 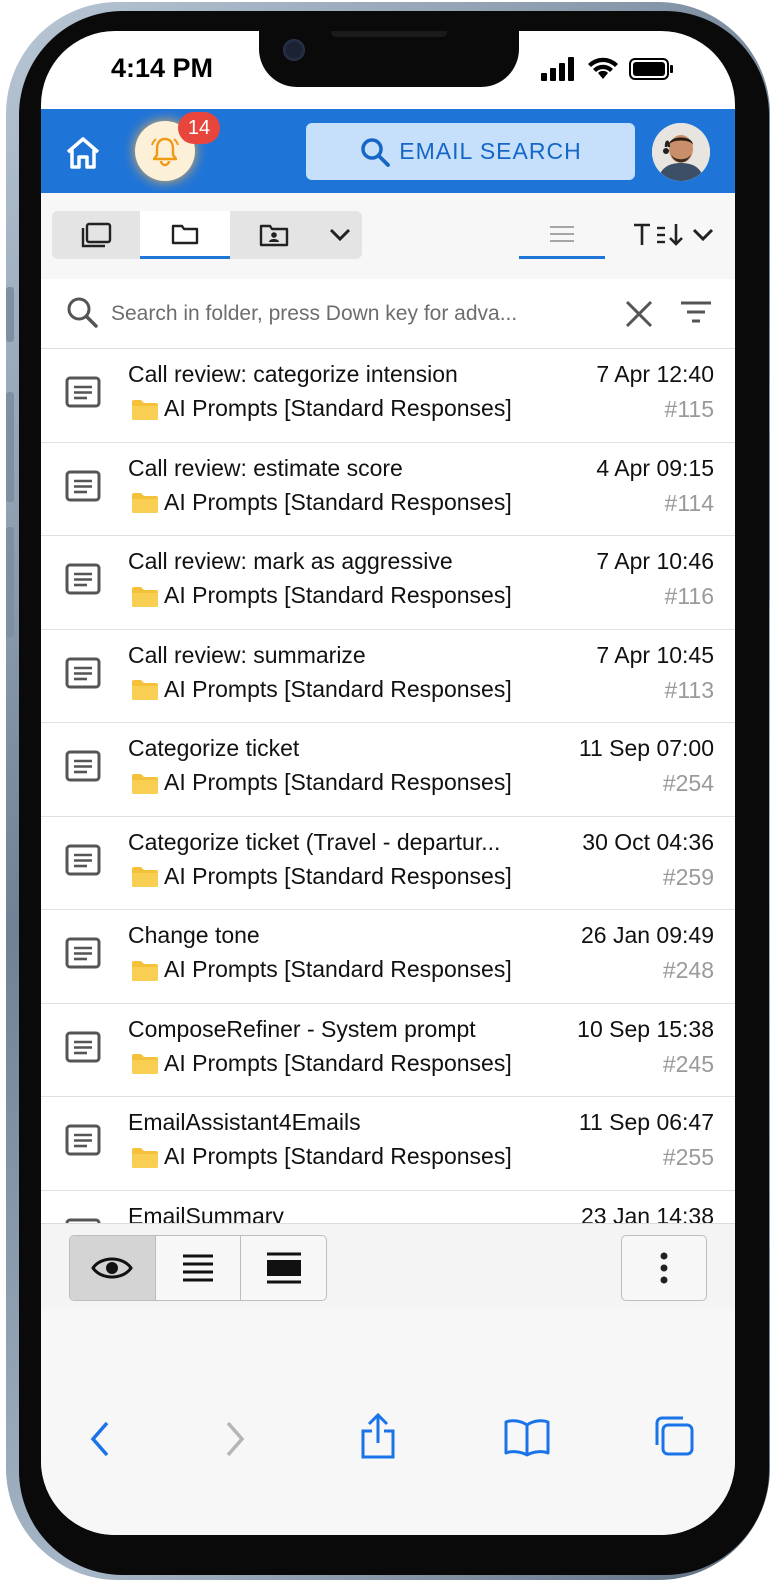 What do you see at coordinates (283, 1268) in the screenshot?
I see `expanded-list-button` at bounding box center [283, 1268].